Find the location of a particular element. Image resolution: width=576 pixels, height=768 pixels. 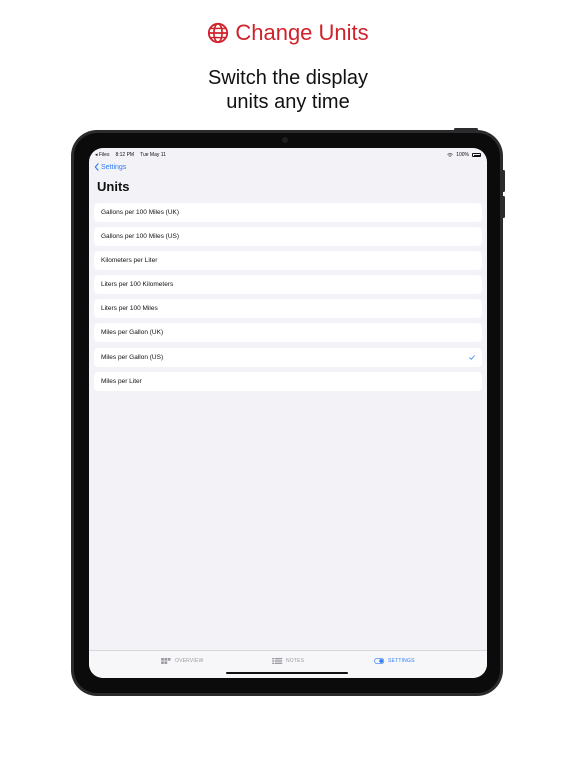

chevron-left-icon is located at coordinates (96, 167).